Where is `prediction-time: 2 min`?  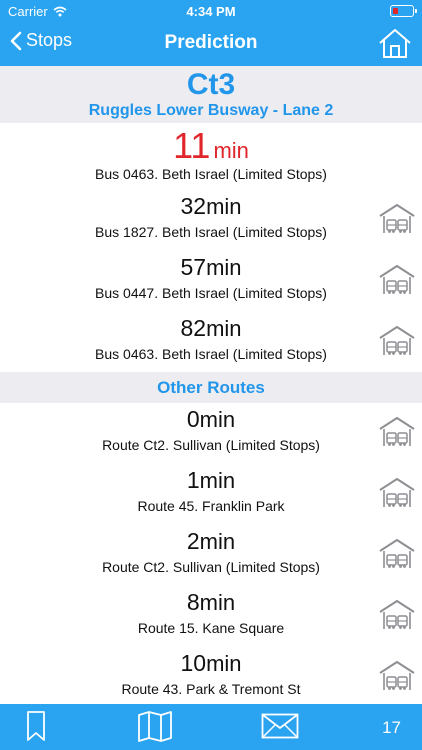
prediction-time: 2 min is located at coordinates (211, 541).